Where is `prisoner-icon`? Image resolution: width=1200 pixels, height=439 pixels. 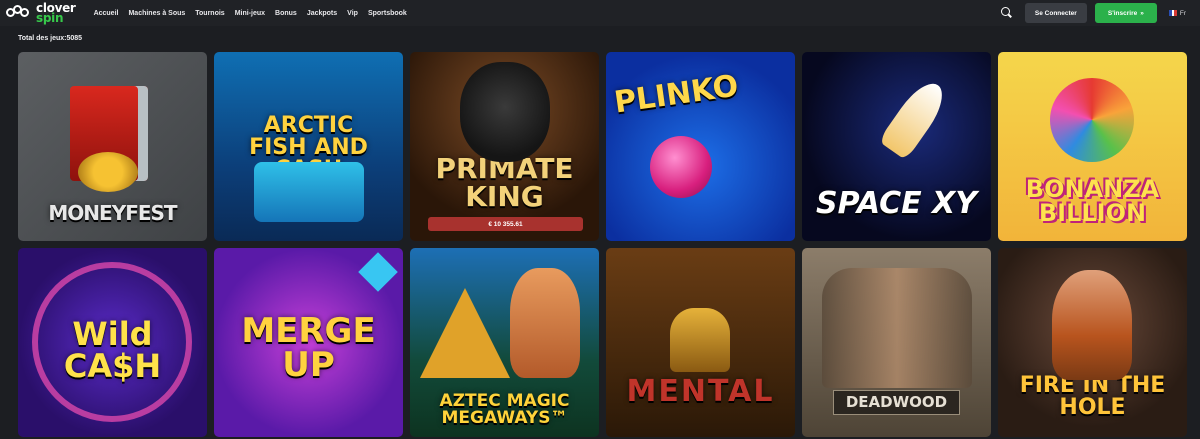 prisoner-icon is located at coordinates (700, 340).